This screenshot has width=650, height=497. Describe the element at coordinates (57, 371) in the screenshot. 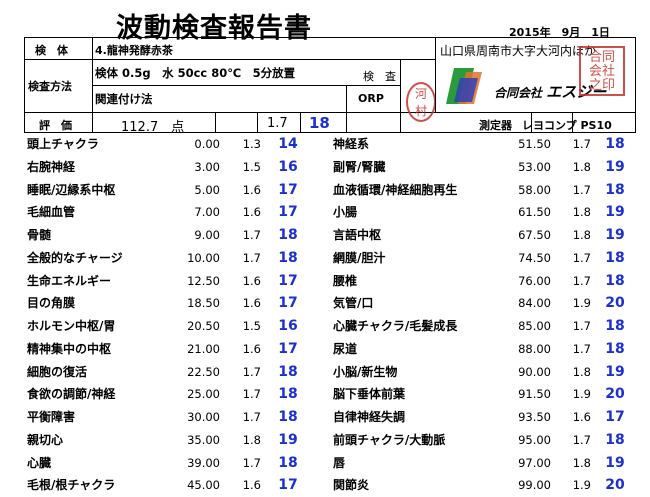

I see `row-name: 細胞の復活` at that location.